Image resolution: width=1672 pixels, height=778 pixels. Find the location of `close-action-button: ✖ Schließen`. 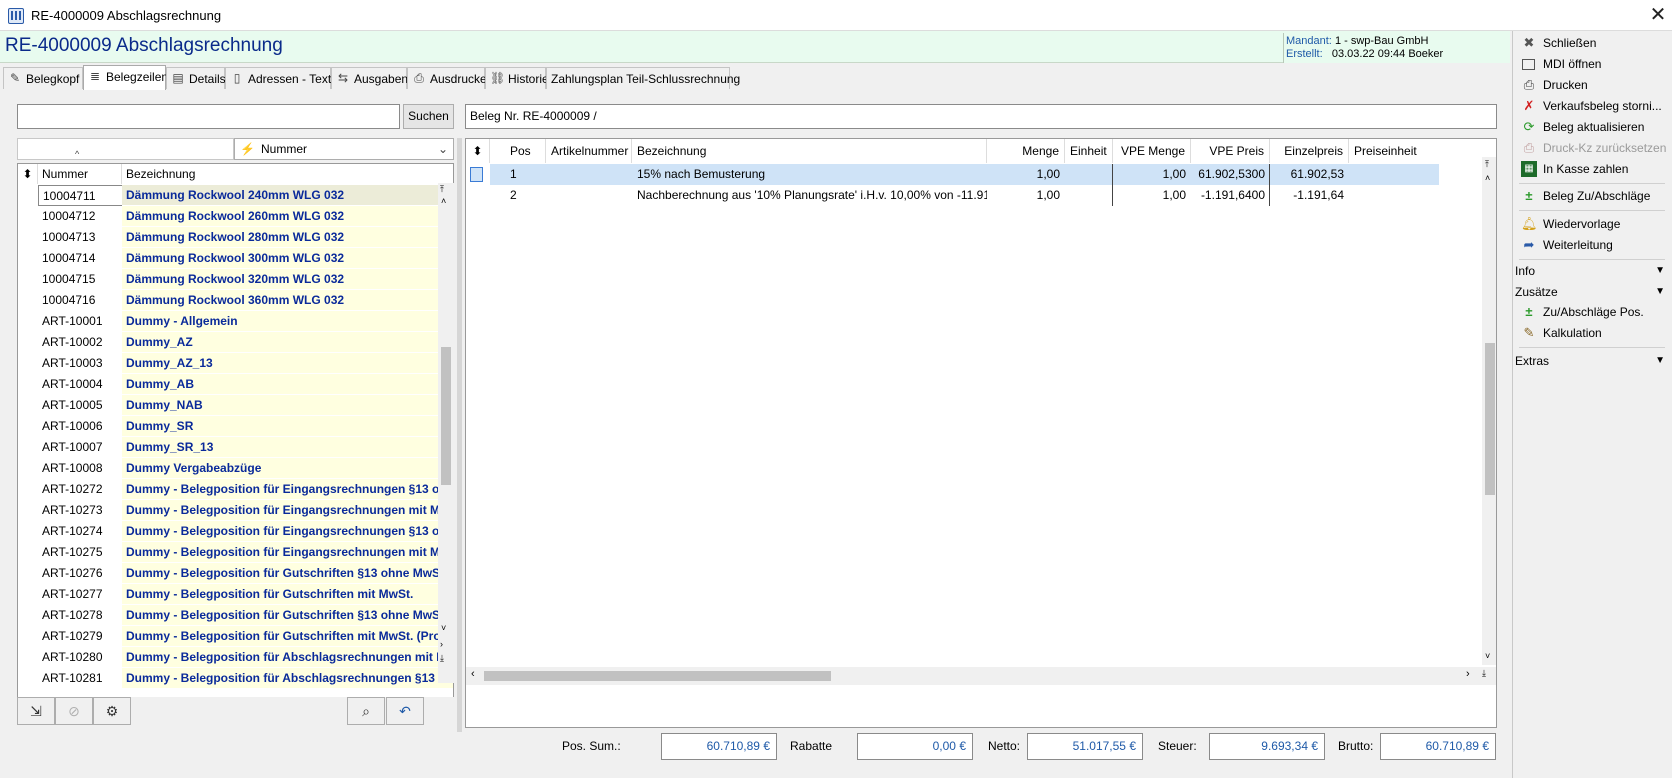

close-action-button: ✖ Schließen is located at coordinates (1559, 43).